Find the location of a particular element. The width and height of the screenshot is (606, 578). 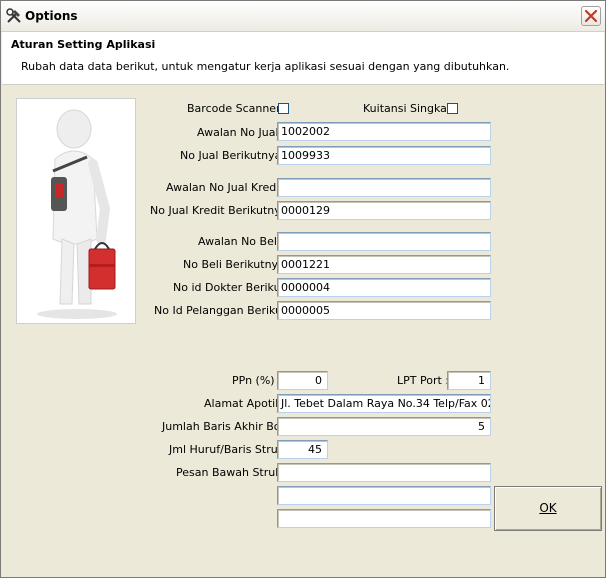

no-beli-berikutnya-label: No Beli Berikutnya : is located at coordinates (238, 264).